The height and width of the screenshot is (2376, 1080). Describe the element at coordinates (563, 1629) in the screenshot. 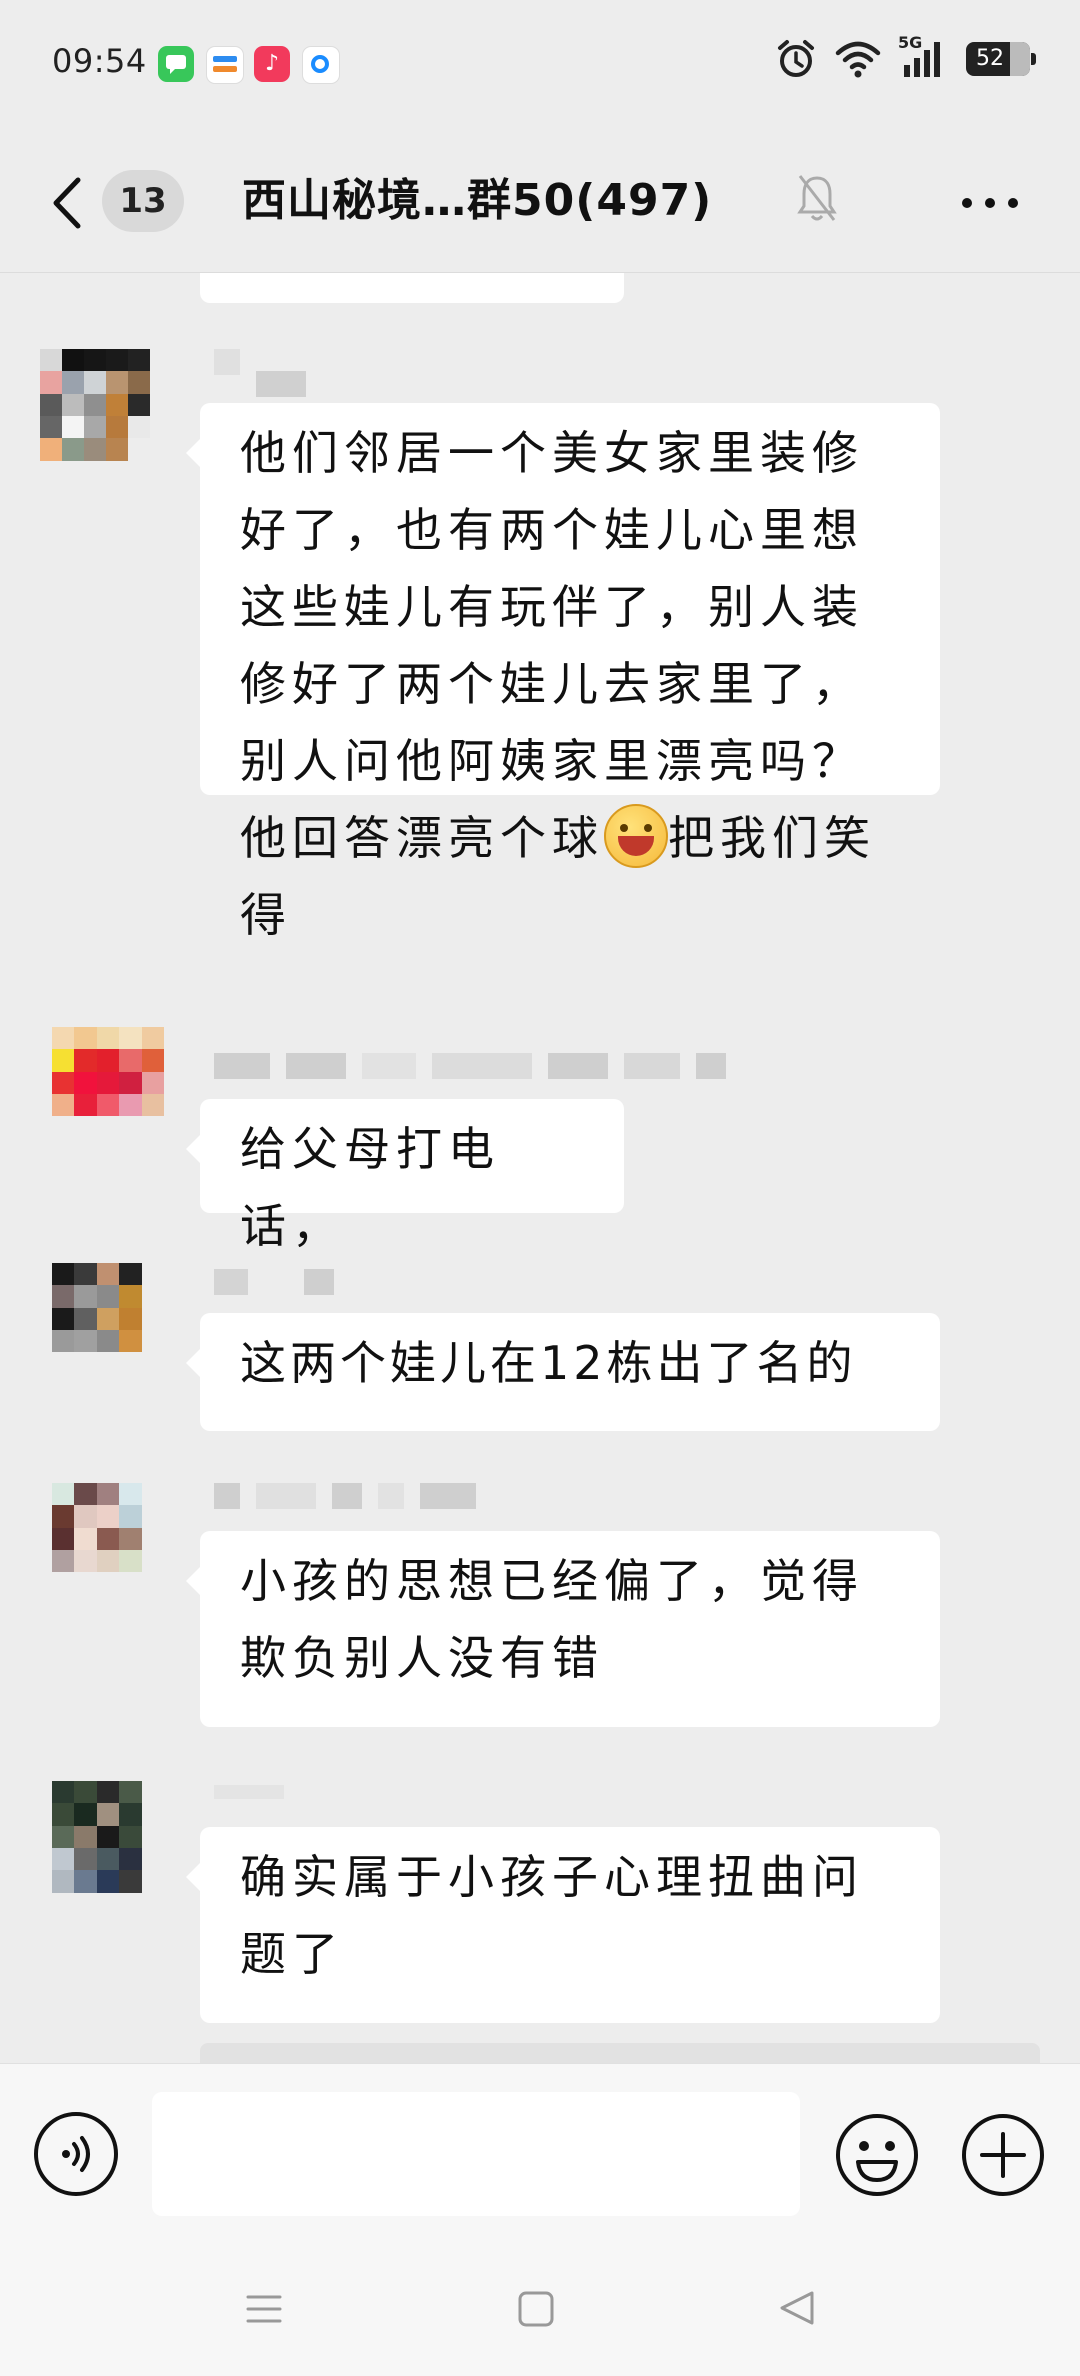

I see `message-bubble: 小孩的思想已经偏了，觉得 欺负别人没有错` at that location.